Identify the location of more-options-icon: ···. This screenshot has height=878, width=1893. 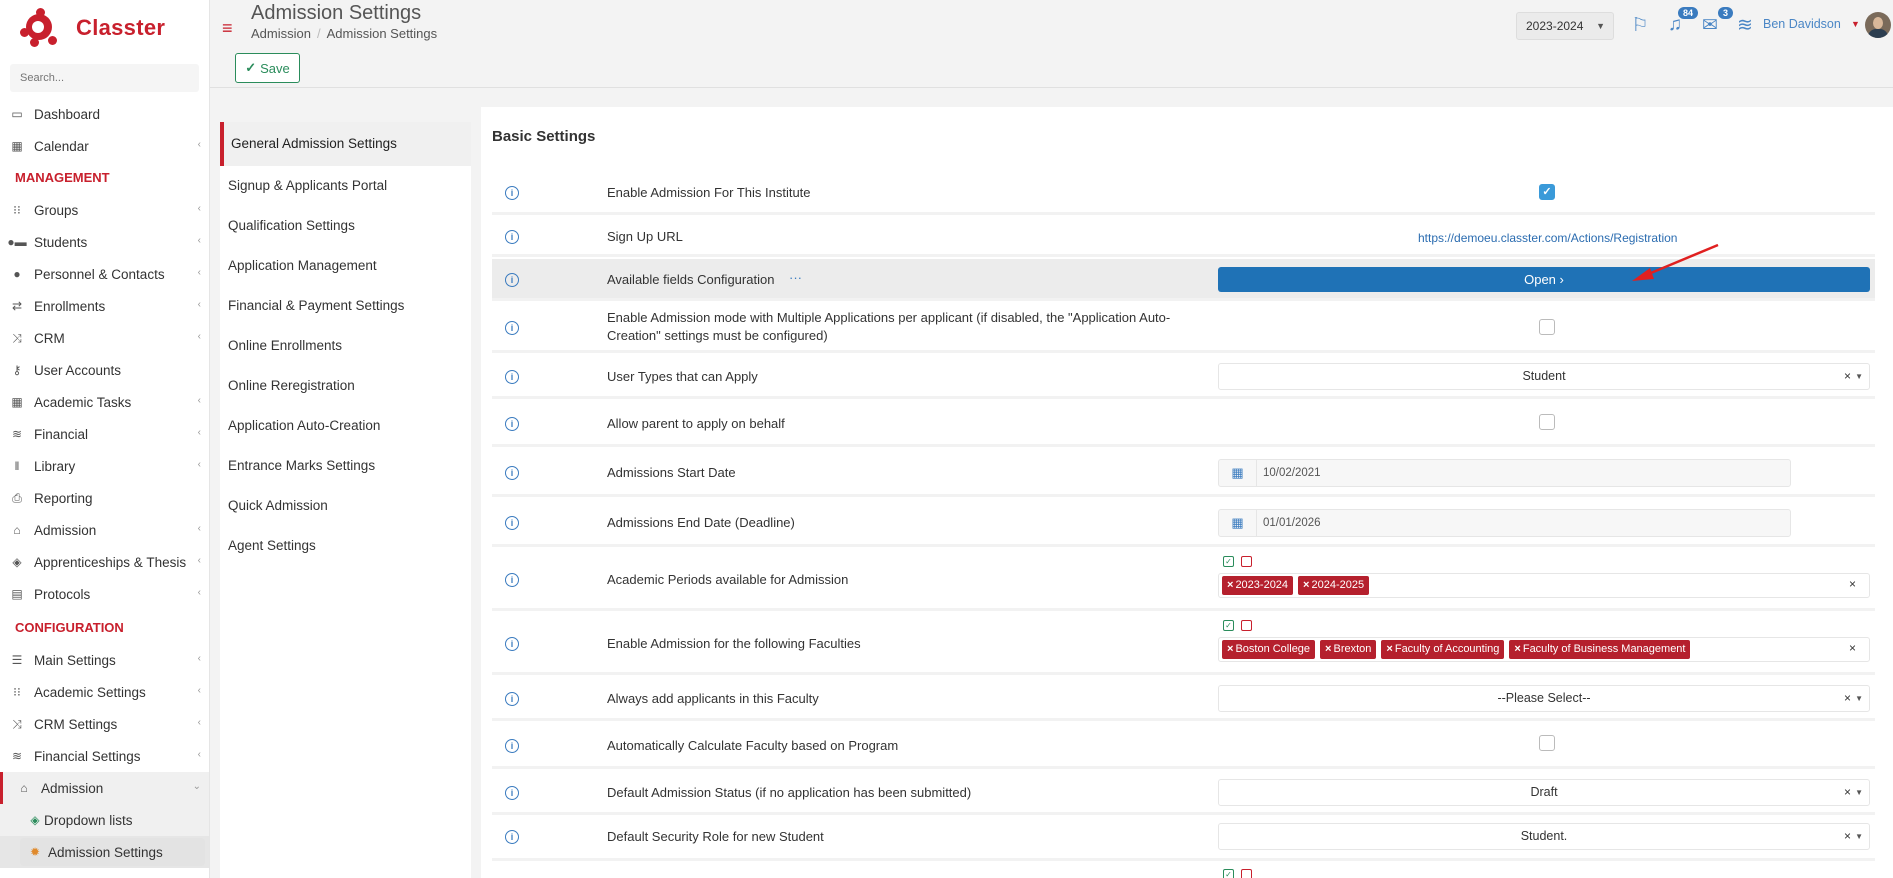
(795, 277).